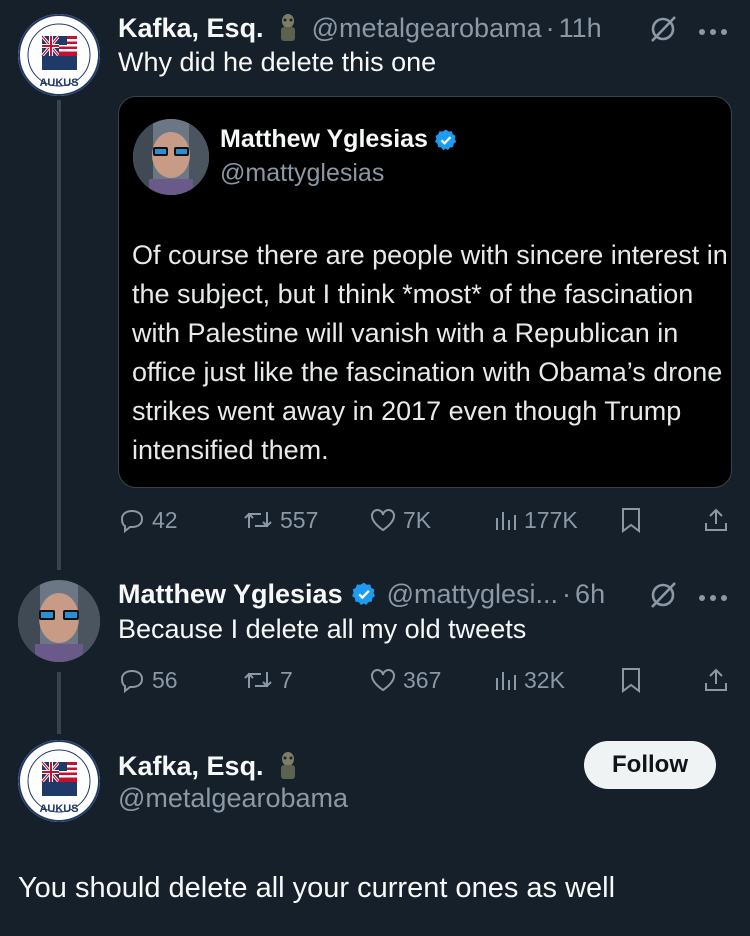  I want to click on tweet-text: Because I delete all my old tweets, so click(322, 629).